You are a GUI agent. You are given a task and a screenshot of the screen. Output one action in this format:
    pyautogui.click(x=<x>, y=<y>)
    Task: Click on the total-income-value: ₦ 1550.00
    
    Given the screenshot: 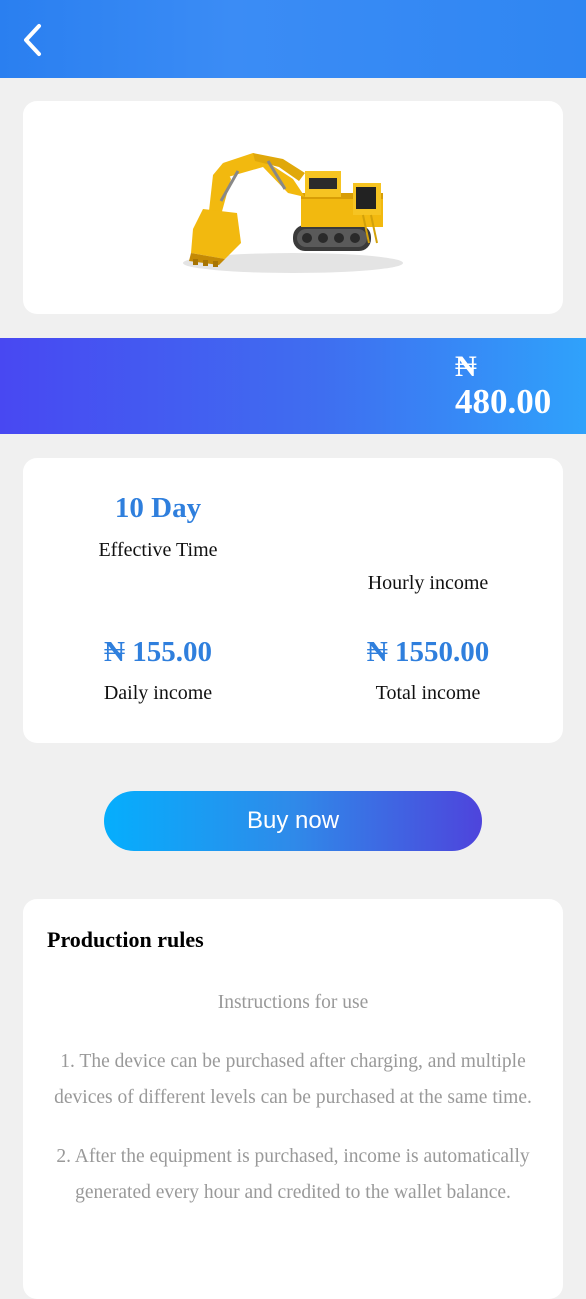 What is the action you would take?
    pyautogui.click(x=428, y=652)
    